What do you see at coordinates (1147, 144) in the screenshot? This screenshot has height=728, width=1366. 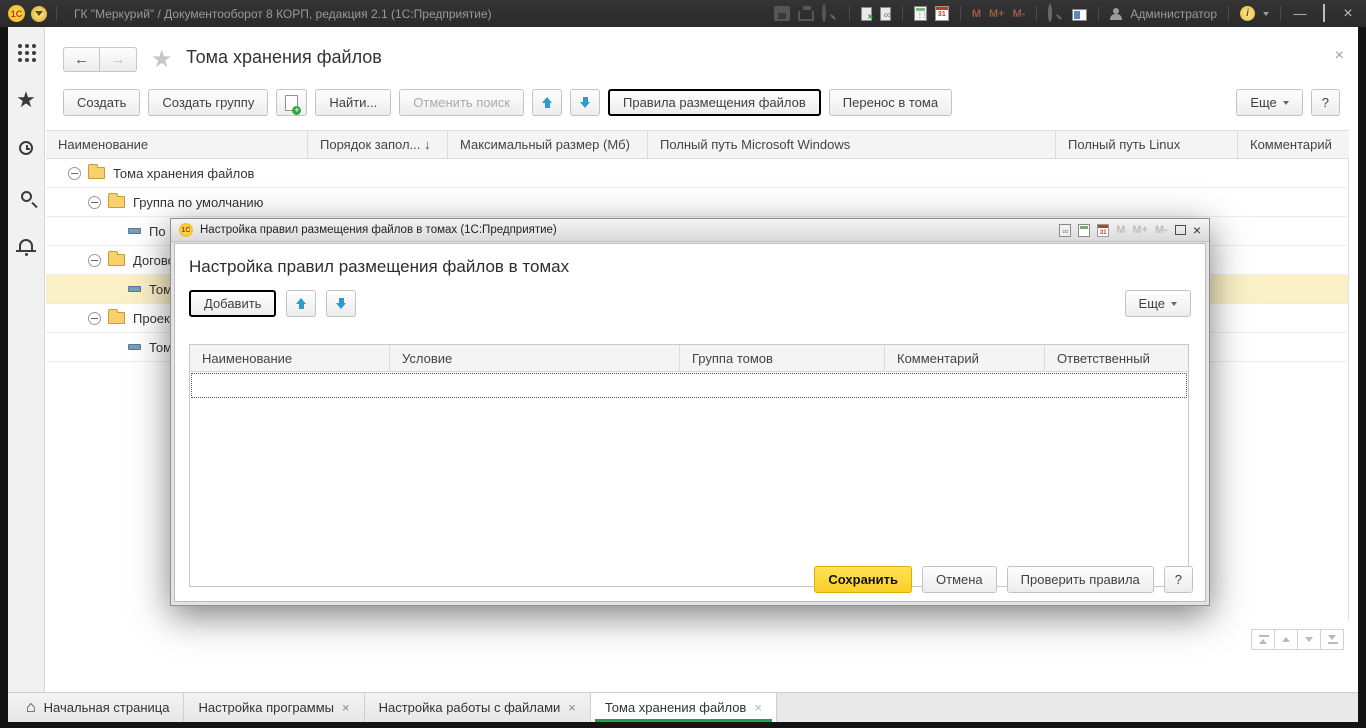 I see `column-header-linux-path: Полный путь Linux` at bounding box center [1147, 144].